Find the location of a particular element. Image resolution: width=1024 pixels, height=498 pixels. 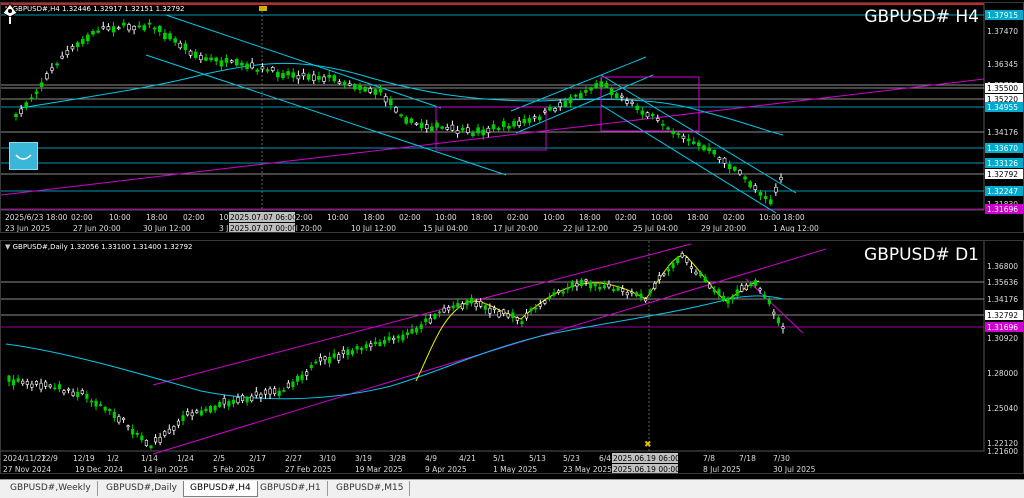

h4-price-label: 1.35500 is located at coordinates (1002, 88).